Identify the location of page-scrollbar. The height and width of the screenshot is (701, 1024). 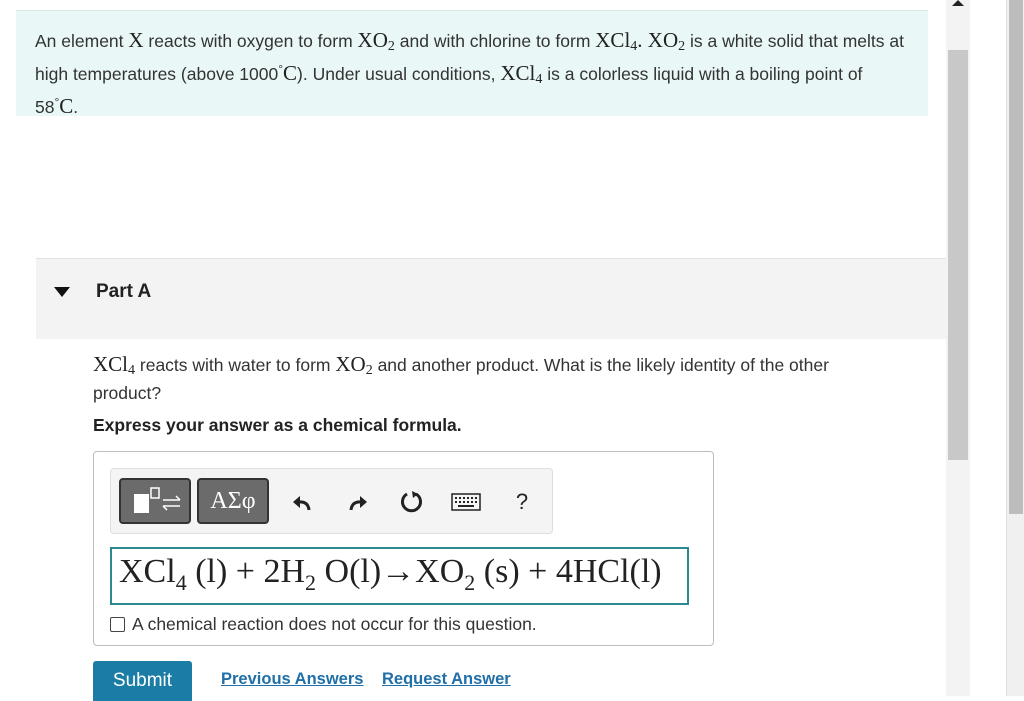
(1015, 348).